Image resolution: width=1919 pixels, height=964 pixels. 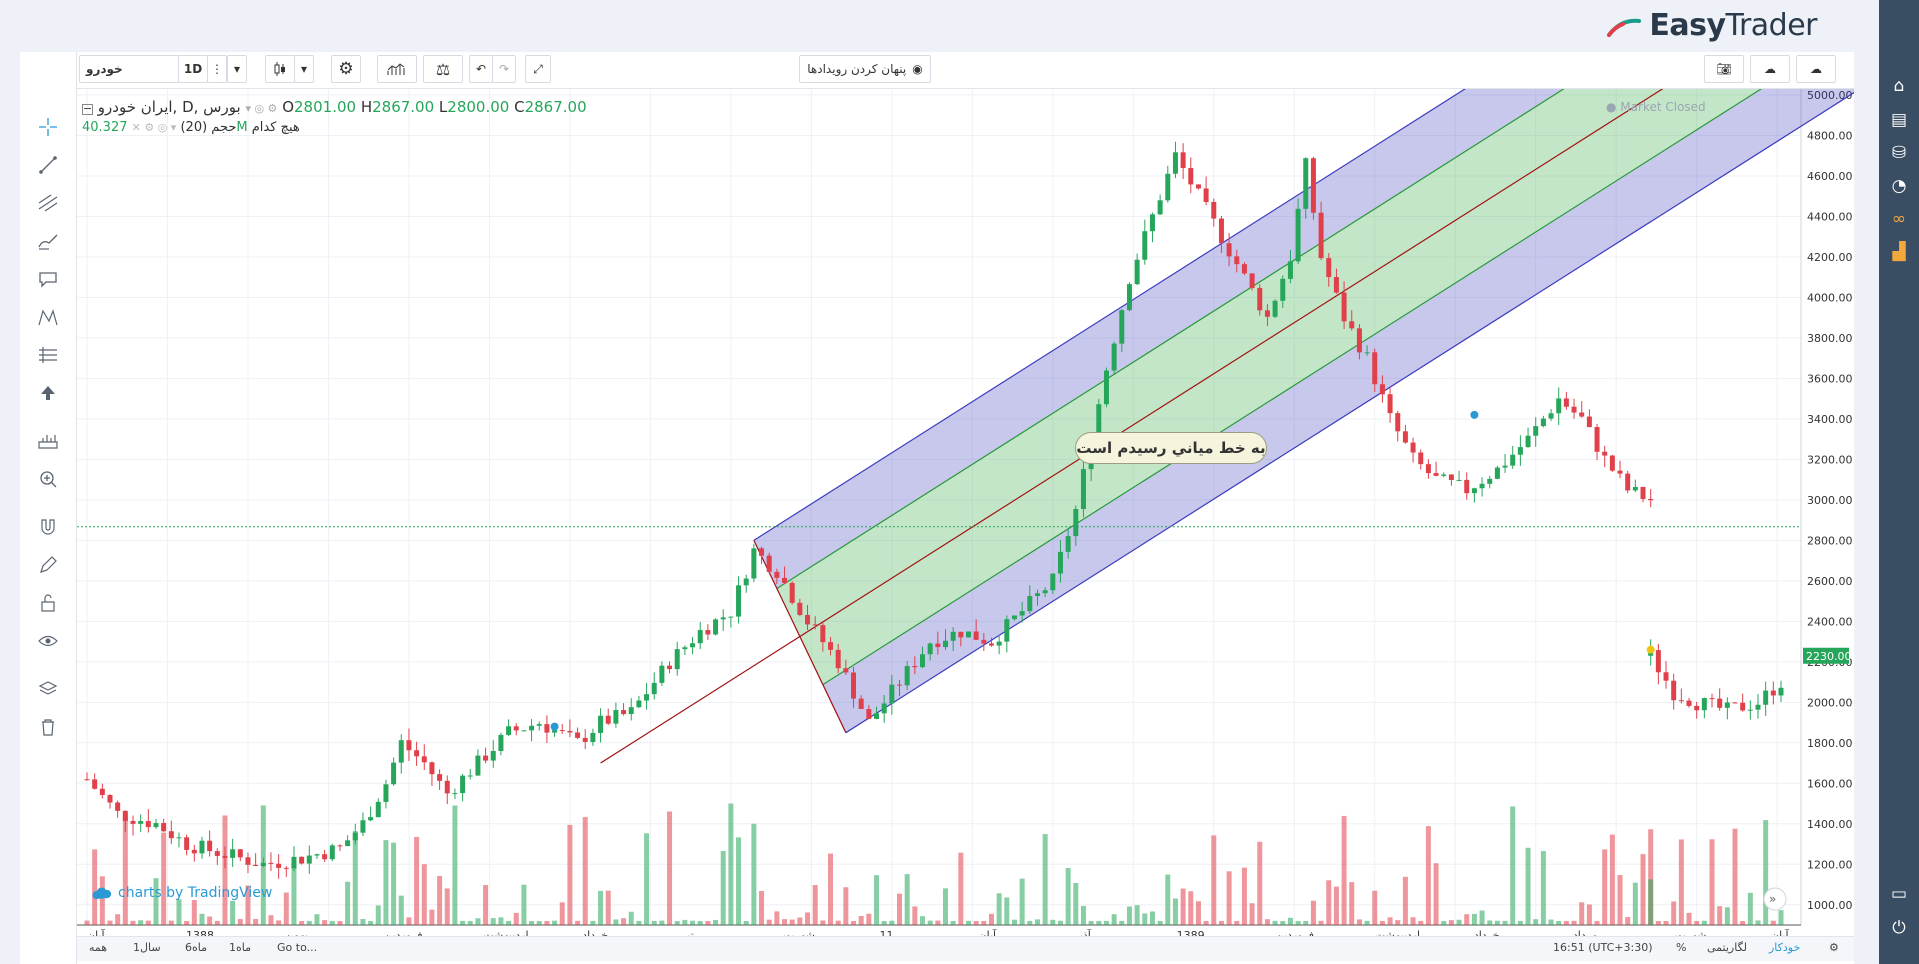 I want to click on bar-chart-icon: ▟, so click(x=1899, y=252).